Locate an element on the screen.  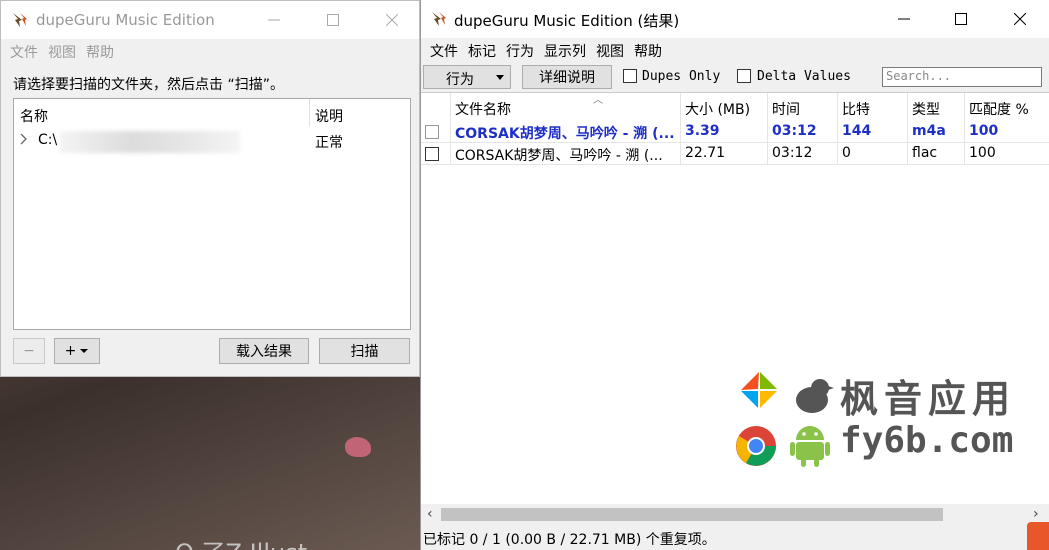
watermark-title: 枫音应用 is located at coordinates (928, 399).